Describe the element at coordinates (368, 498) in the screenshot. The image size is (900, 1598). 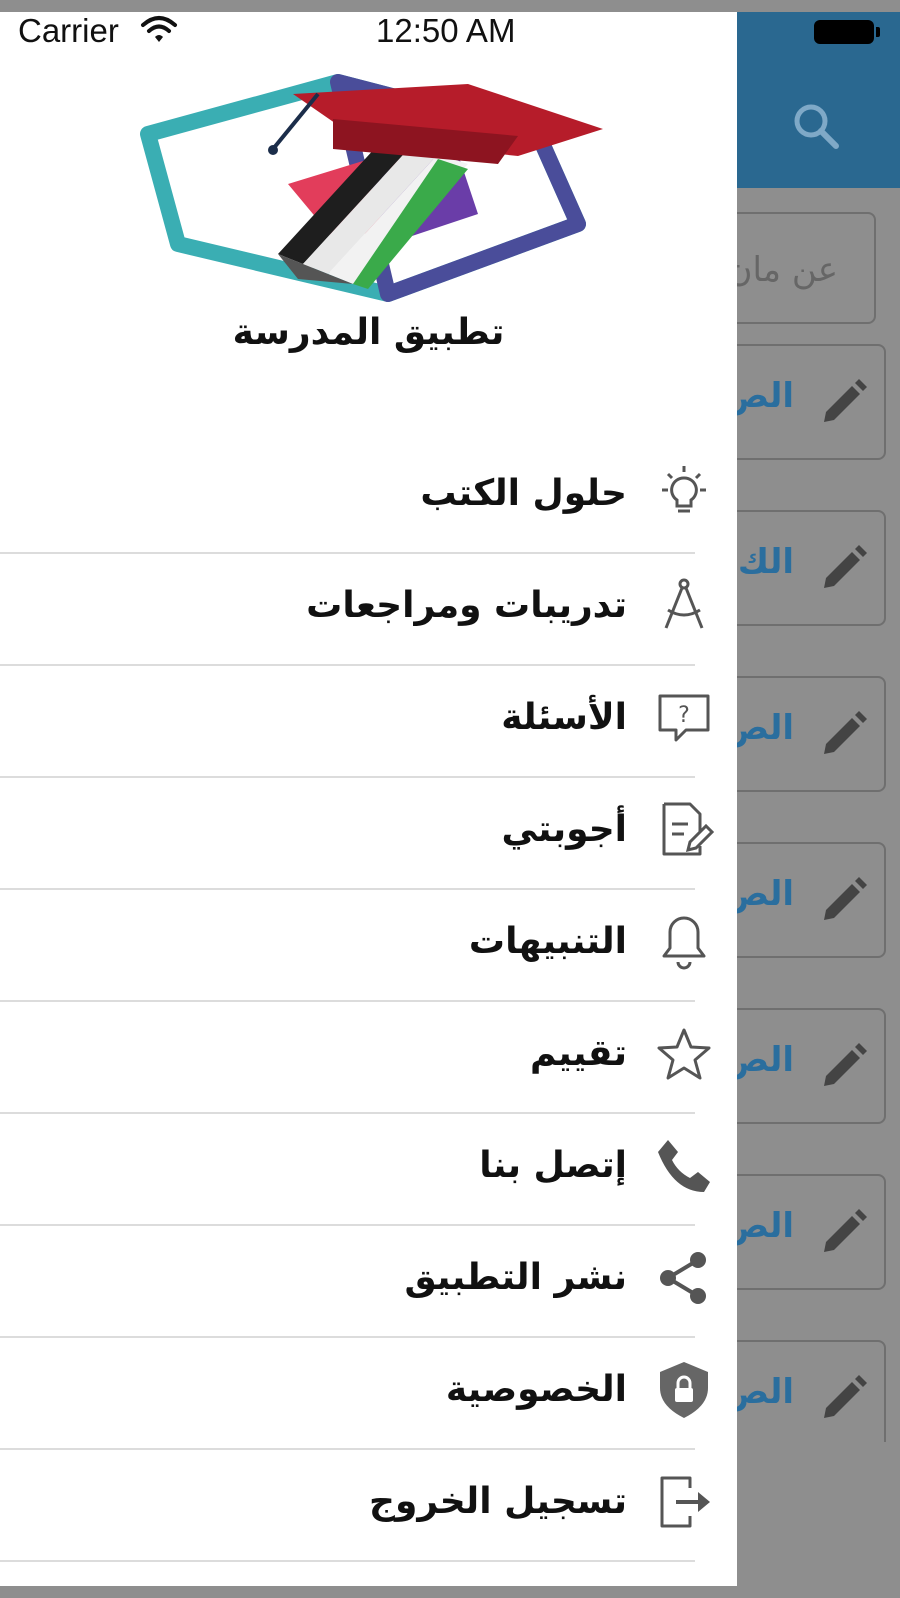
I see `menu-item-book-solutions: حلول الكتب` at that location.